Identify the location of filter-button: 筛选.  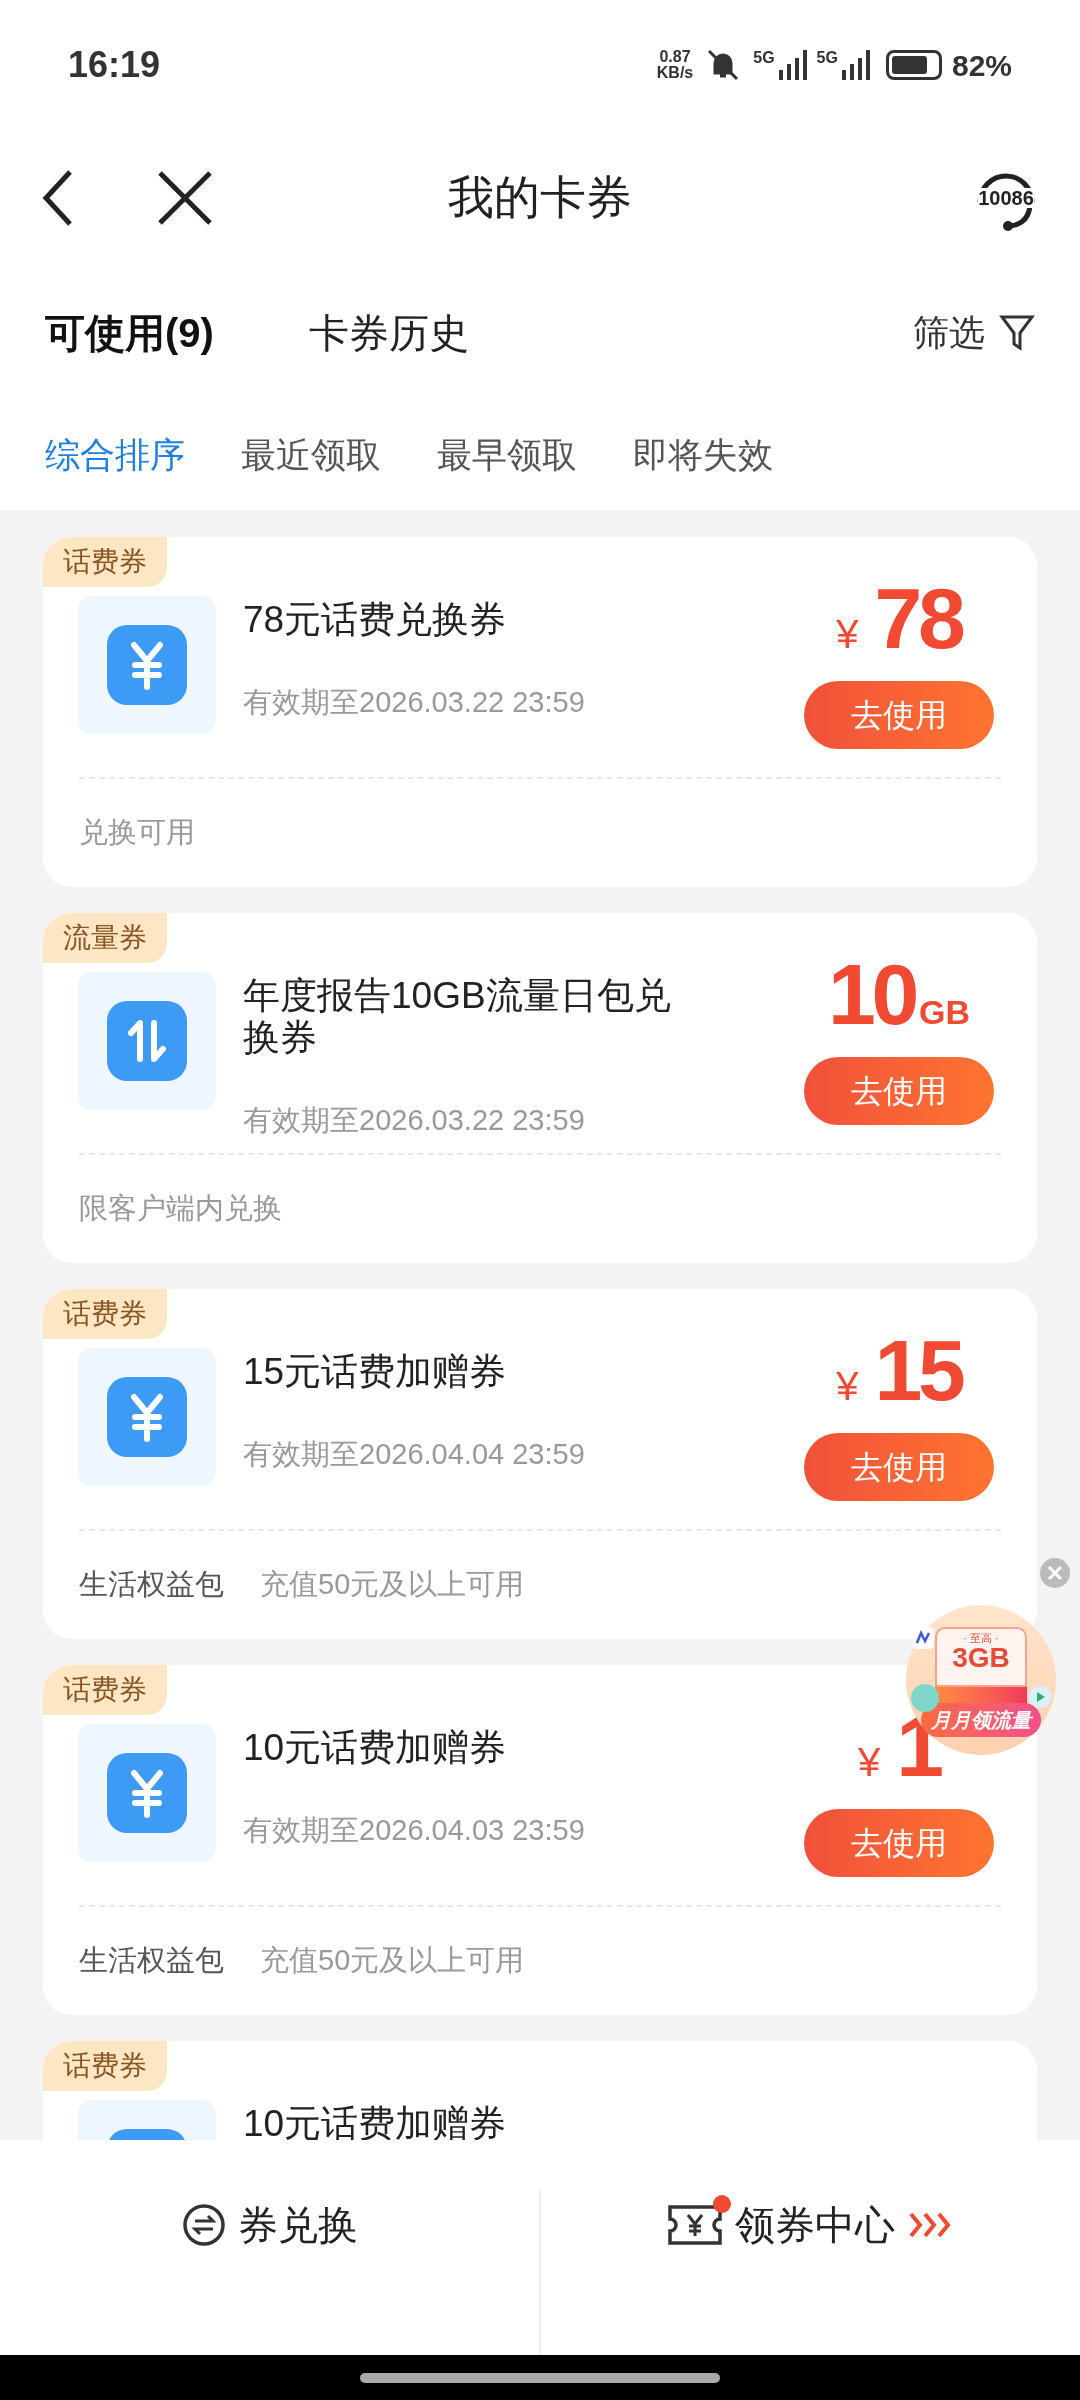
(974, 332).